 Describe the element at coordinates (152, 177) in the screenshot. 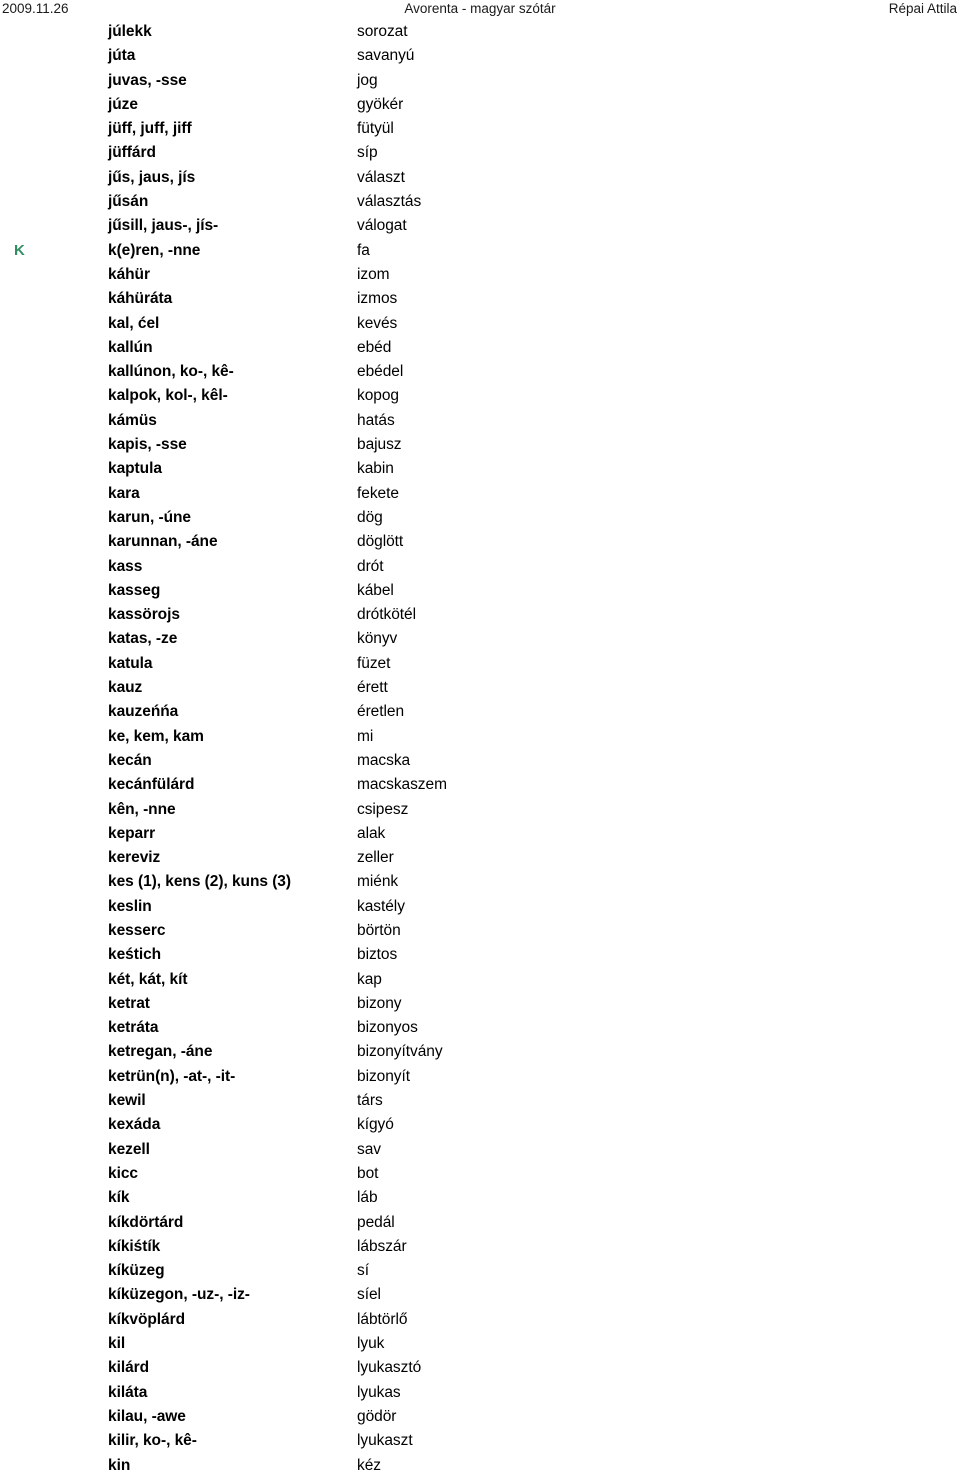

I see `entry-headword: jűs, jaus, jís` at that location.